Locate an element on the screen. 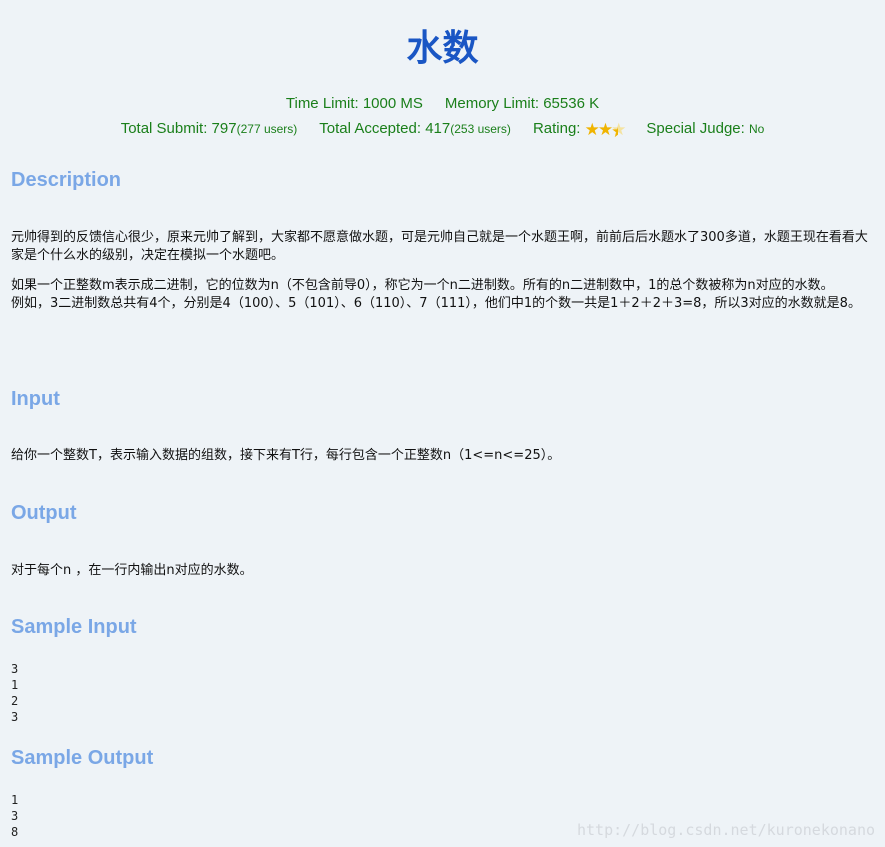 The width and height of the screenshot is (885, 847). limits-row: Time Limit: 1000 MS Memory Limit: 65536 K is located at coordinates (442, 104).